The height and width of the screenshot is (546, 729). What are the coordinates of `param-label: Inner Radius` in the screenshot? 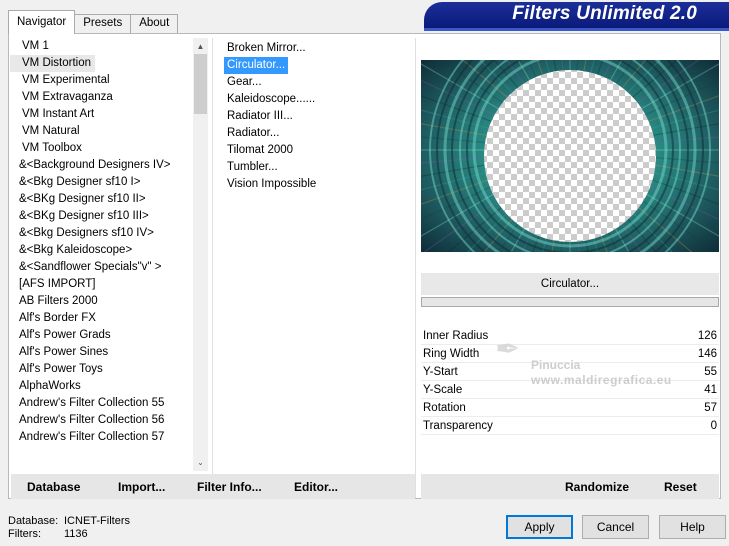 It's located at (456, 336).